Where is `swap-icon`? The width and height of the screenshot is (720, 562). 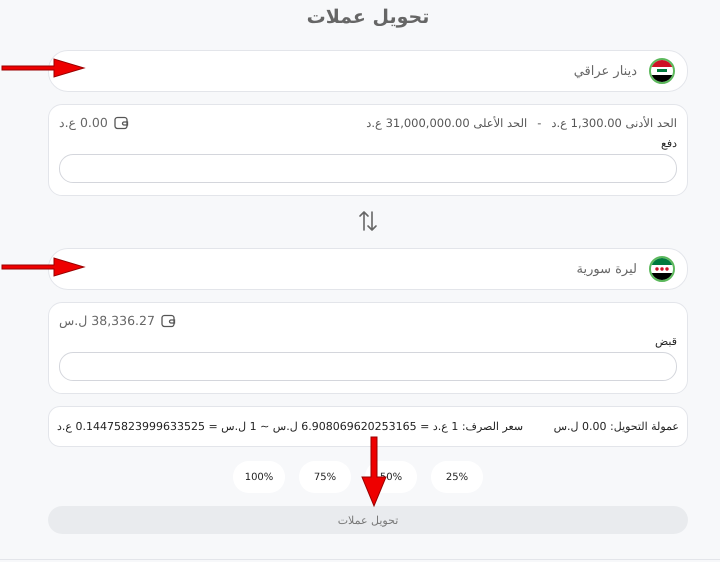
swap-icon is located at coordinates (368, 221).